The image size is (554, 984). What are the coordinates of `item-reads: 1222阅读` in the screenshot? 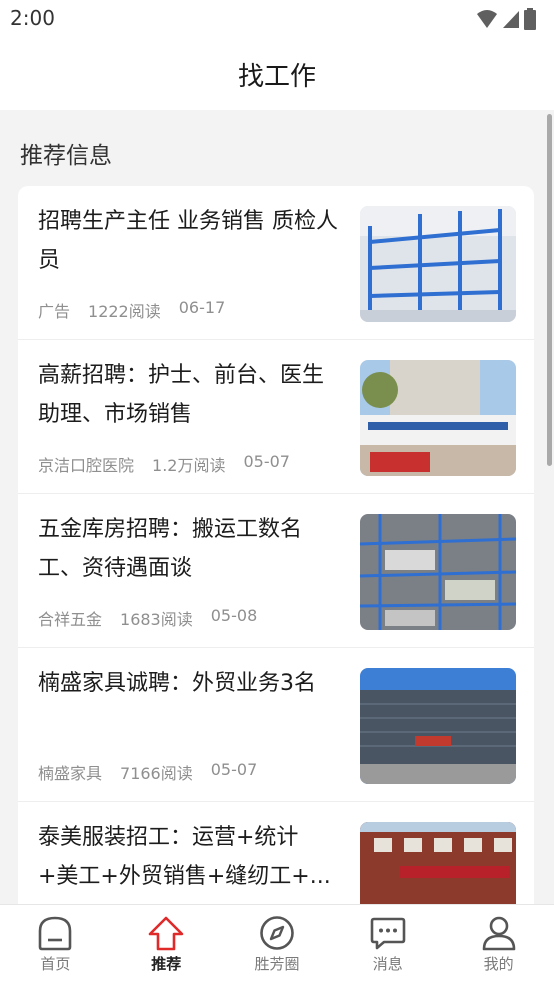 It's located at (124, 311).